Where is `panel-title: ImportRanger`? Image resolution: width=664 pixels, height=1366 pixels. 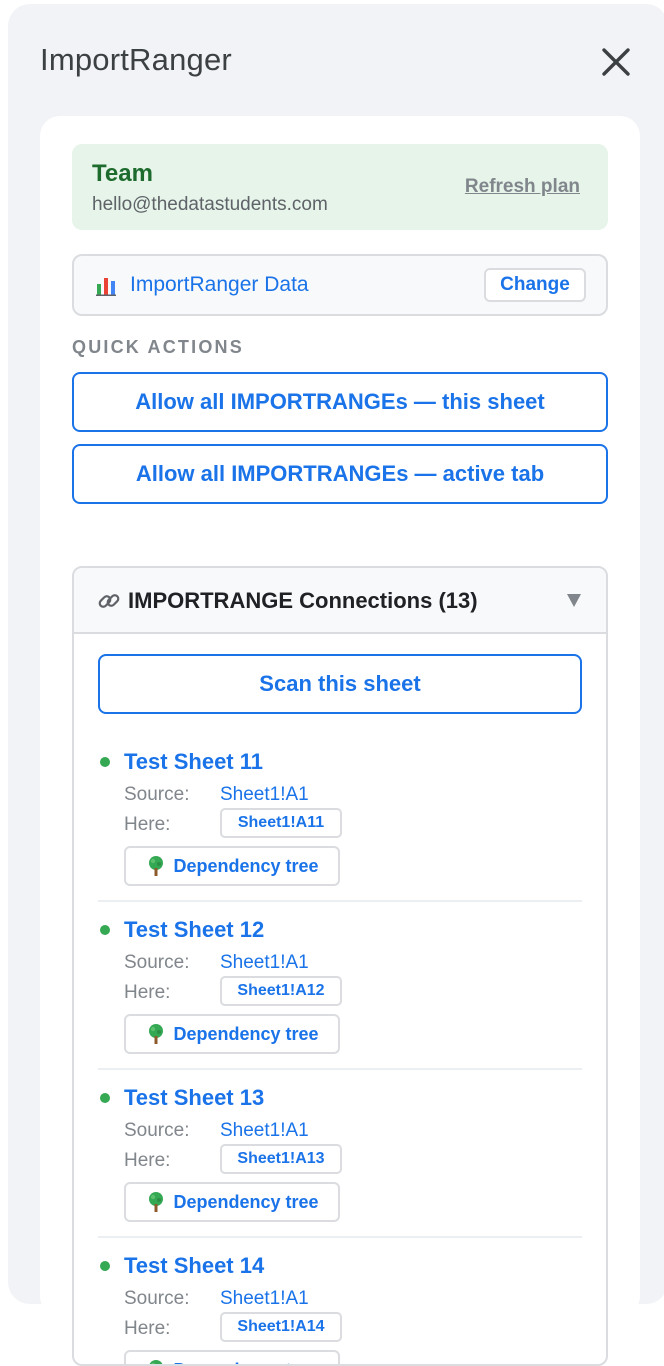 panel-title: ImportRanger is located at coordinates (136, 60).